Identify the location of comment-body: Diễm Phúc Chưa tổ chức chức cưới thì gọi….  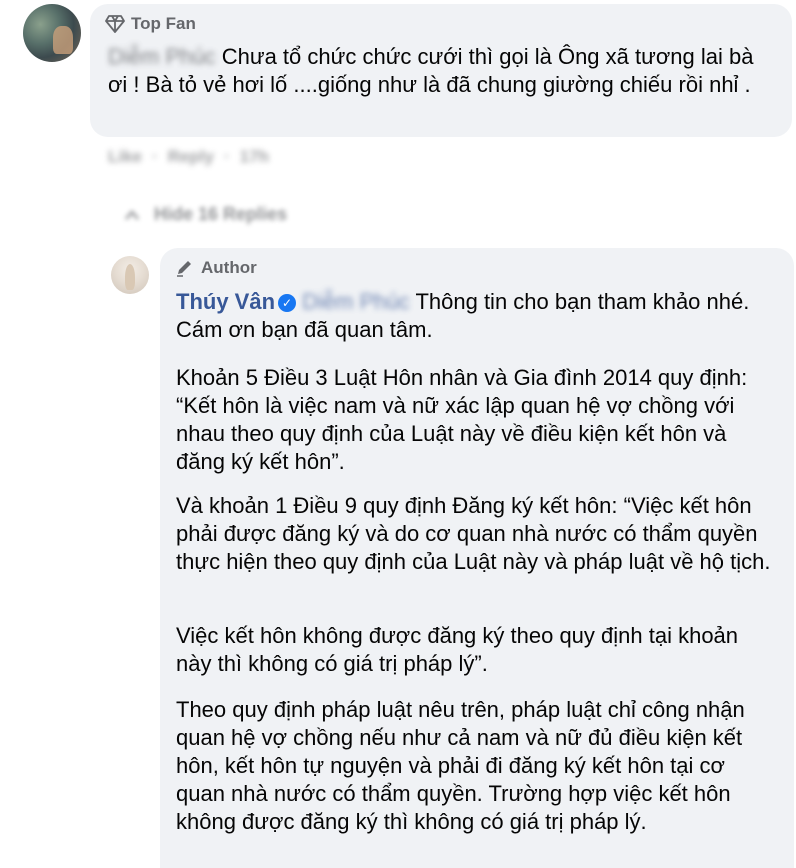
(443, 71).